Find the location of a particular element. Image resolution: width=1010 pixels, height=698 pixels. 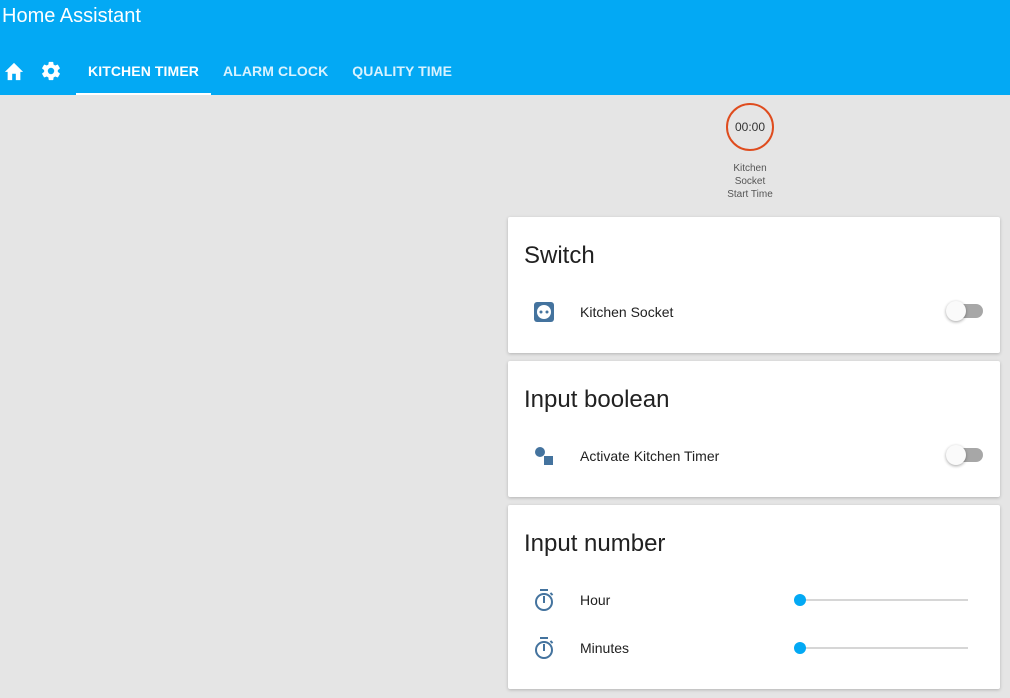

entity-row-kitchen-socket: Kitchen Socket is located at coordinates (754, 312).